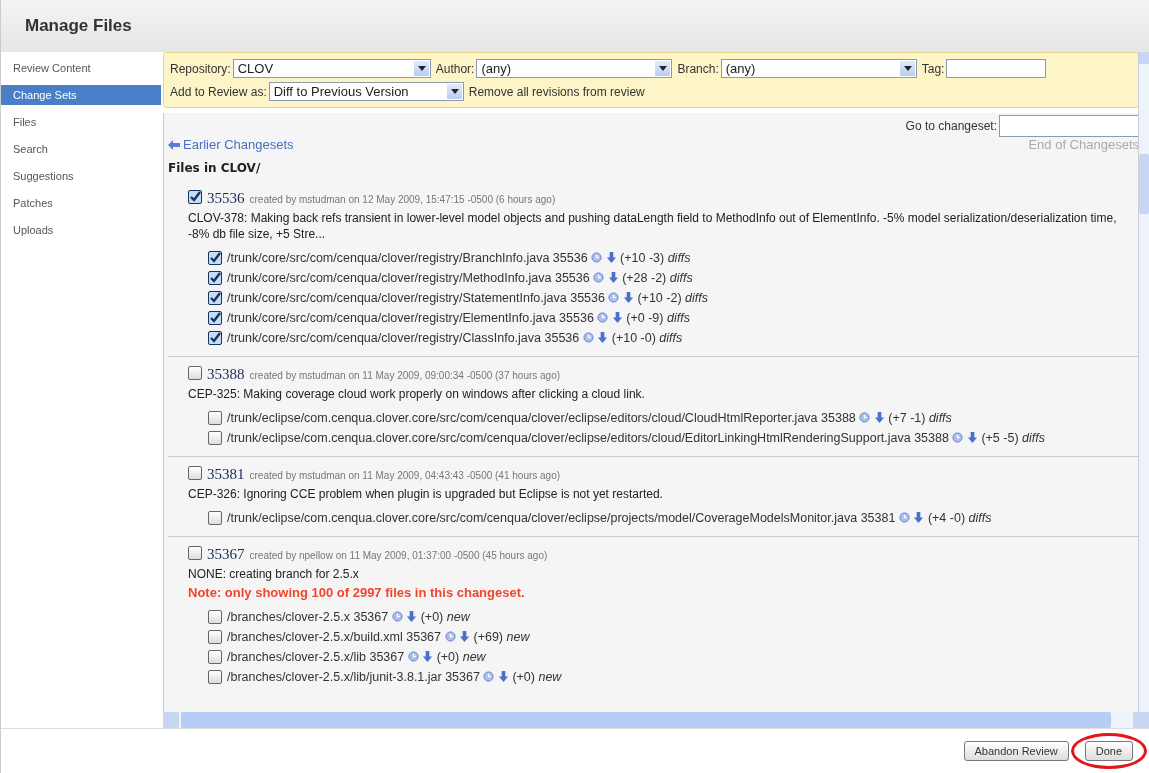  Describe the element at coordinates (878, 518) in the screenshot. I see `file-revision: 35381` at that location.